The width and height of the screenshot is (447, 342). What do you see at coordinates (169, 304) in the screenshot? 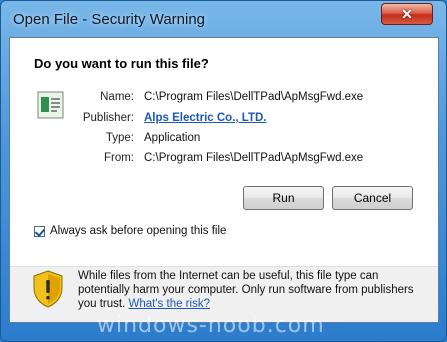
I see `whats-the-risk-link: What's the risk?` at bounding box center [169, 304].